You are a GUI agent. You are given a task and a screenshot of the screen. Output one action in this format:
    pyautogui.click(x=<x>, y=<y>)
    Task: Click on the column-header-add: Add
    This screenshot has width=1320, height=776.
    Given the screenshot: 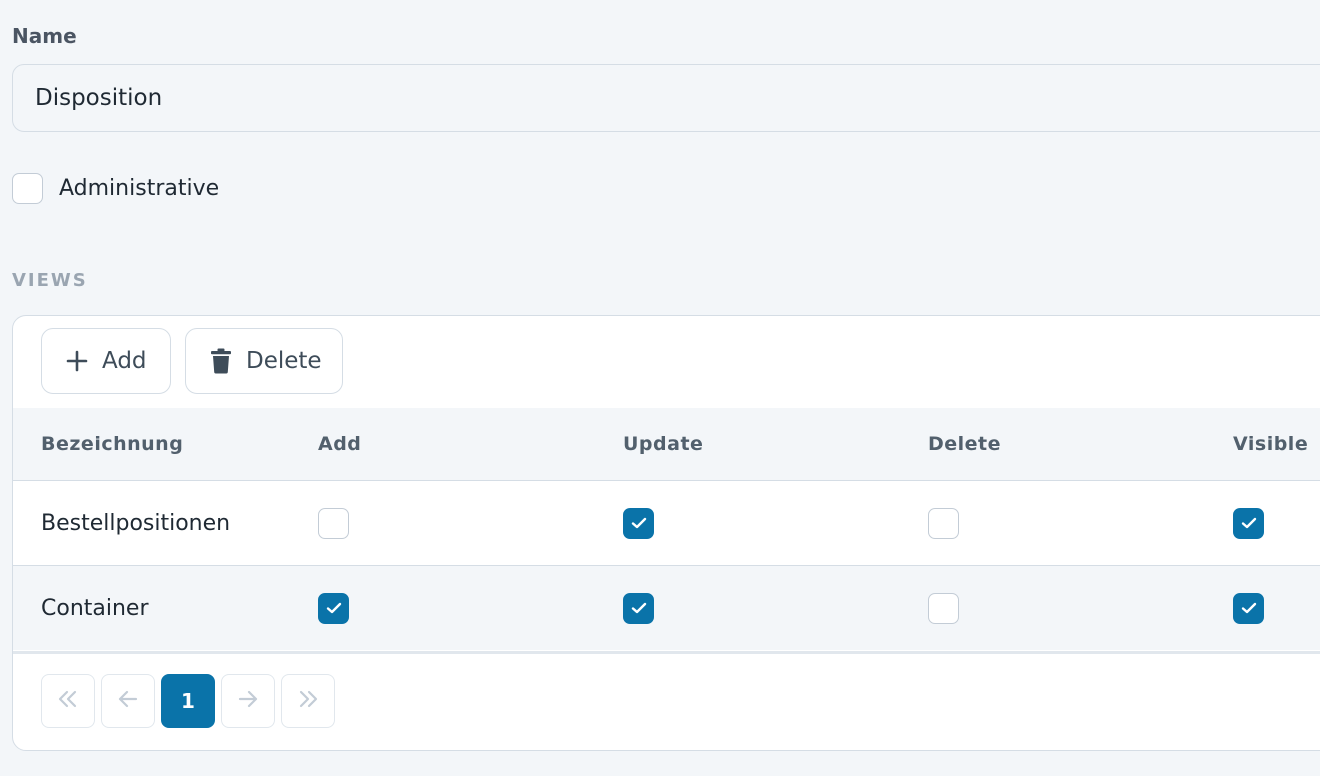 What is the action you would take?
    pyautogui.click(x=470, y=444)
    